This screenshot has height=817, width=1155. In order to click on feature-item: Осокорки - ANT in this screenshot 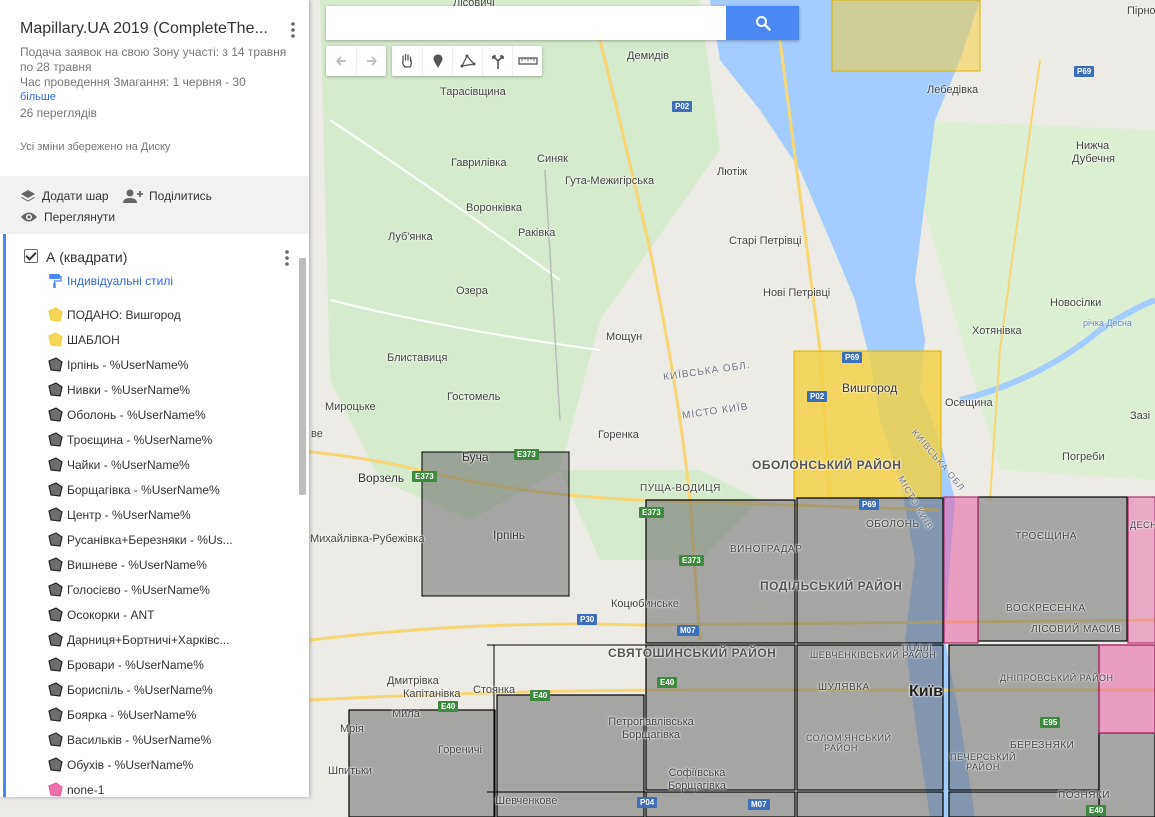, I will do `click(150, 614)`.